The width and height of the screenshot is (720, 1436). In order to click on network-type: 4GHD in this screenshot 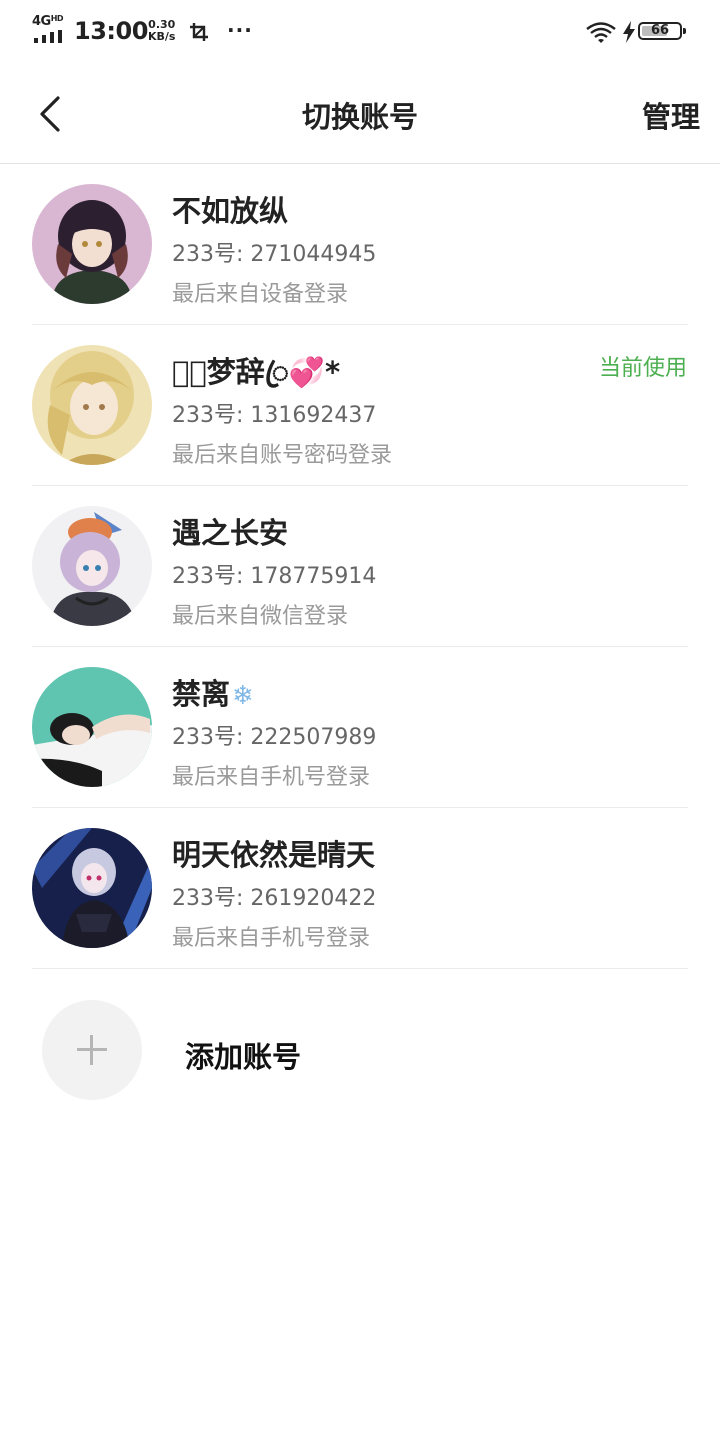, I will do `click(48, 21)`.